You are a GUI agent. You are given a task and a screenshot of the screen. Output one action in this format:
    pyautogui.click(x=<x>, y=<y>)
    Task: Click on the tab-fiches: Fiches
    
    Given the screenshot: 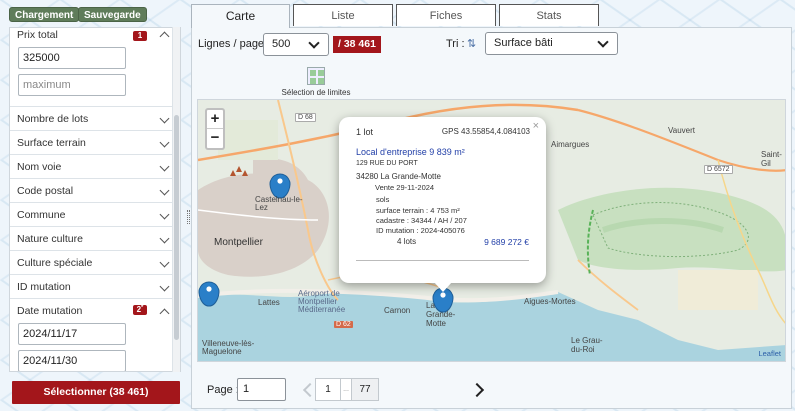 What is the action you would take?
    pyautogui.click(x=446, y=15)
    